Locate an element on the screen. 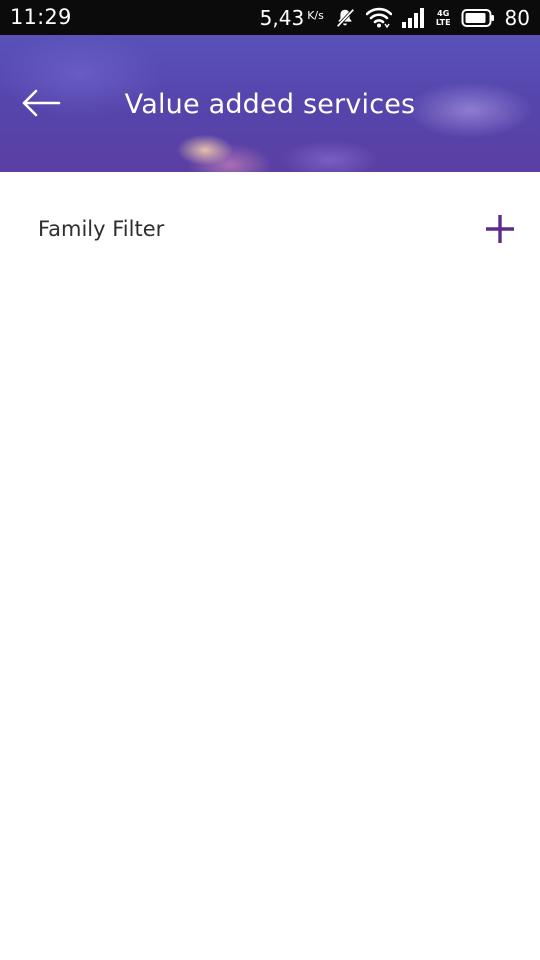 The width and height of the screenshot is (540, 960). status-bar: 11:29 5,43 K/s 4G LTE 80 is located at coordinates (270, 17).